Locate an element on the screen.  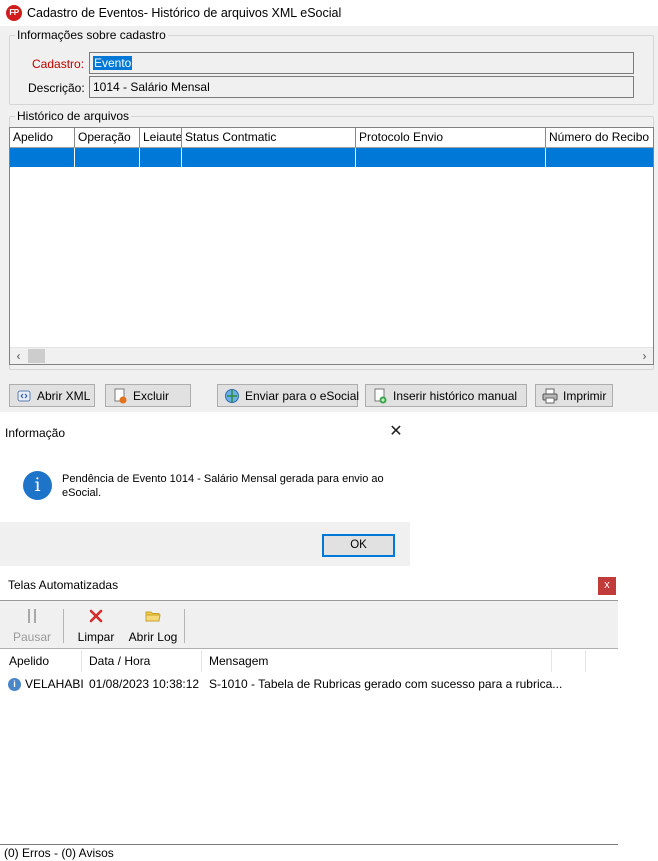
descricao-label: Descrição: is located at coordinates (56, 88).